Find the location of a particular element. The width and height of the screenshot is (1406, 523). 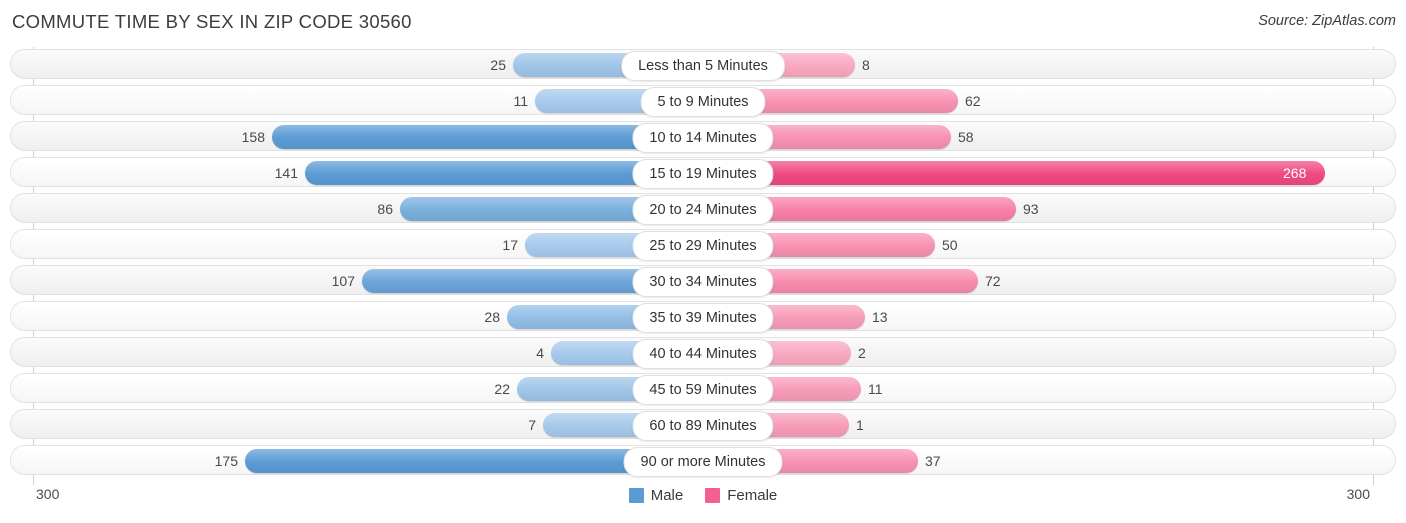

category-label: 30 to 34 Minutes is located at coordinates (703, 282).